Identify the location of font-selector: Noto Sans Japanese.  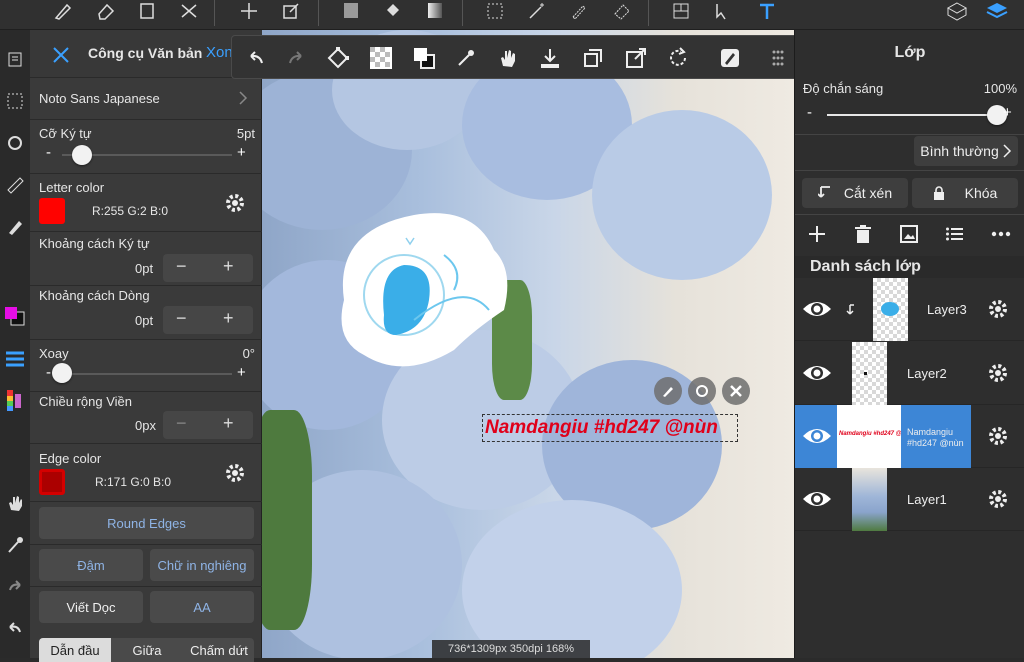
(146, 99).